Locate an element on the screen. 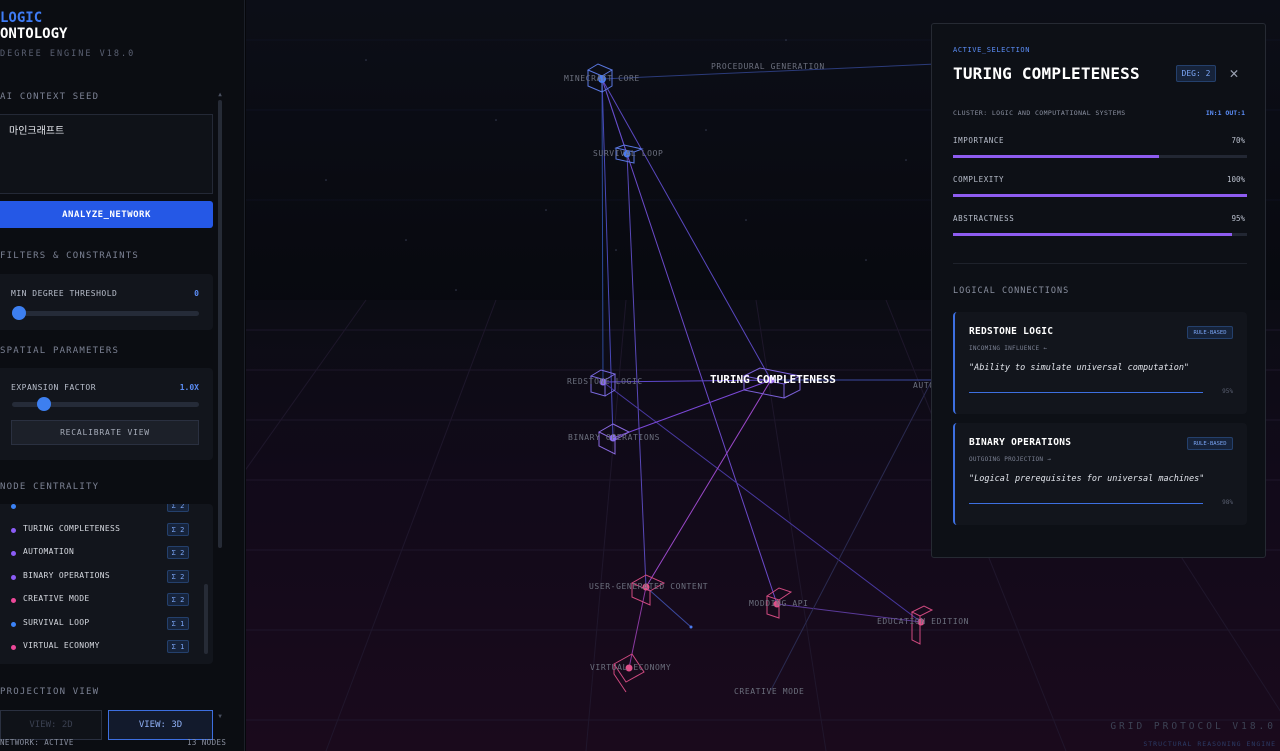 This screenshot has width=1280, height=751. metric-importance-fill is located at coordinates (1056, 156).